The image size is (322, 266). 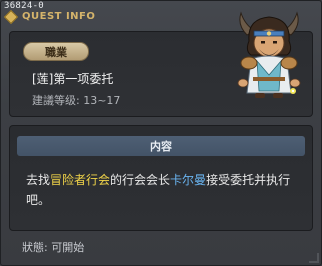 I want to click on description-text: 的行会会长, so click(x=140, y=180).